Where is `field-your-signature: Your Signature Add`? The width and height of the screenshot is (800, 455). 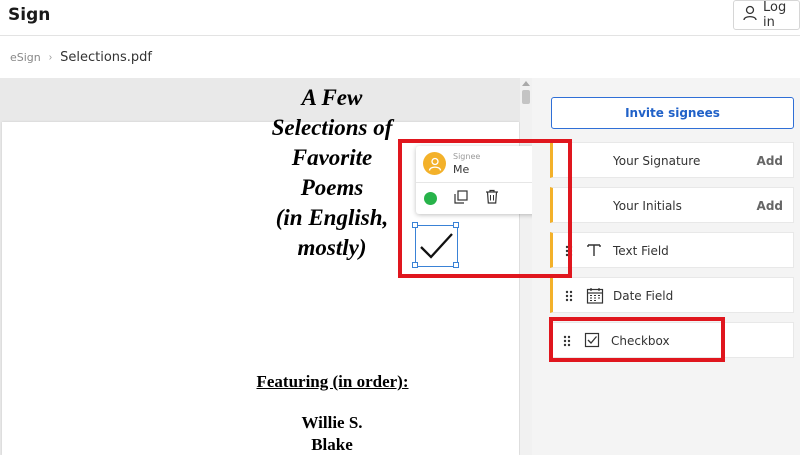
field-your-signature: Your Signature Add is located at coordinates (672, 160).